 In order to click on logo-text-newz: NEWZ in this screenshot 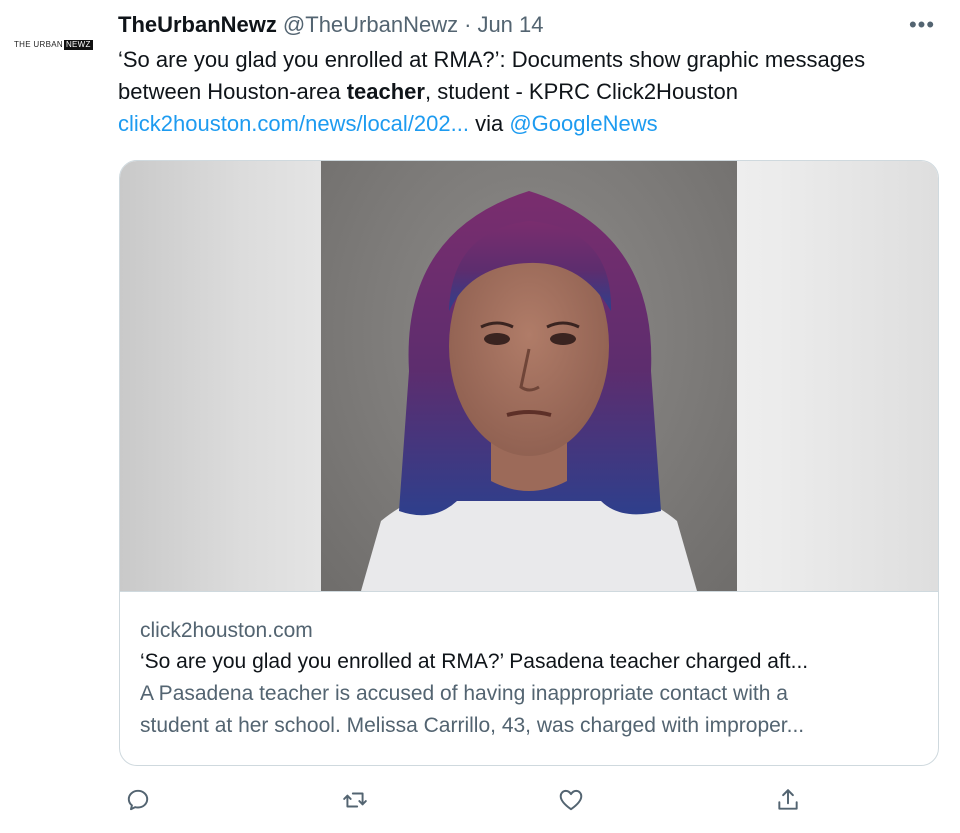, I will do `click(78, 45)`.